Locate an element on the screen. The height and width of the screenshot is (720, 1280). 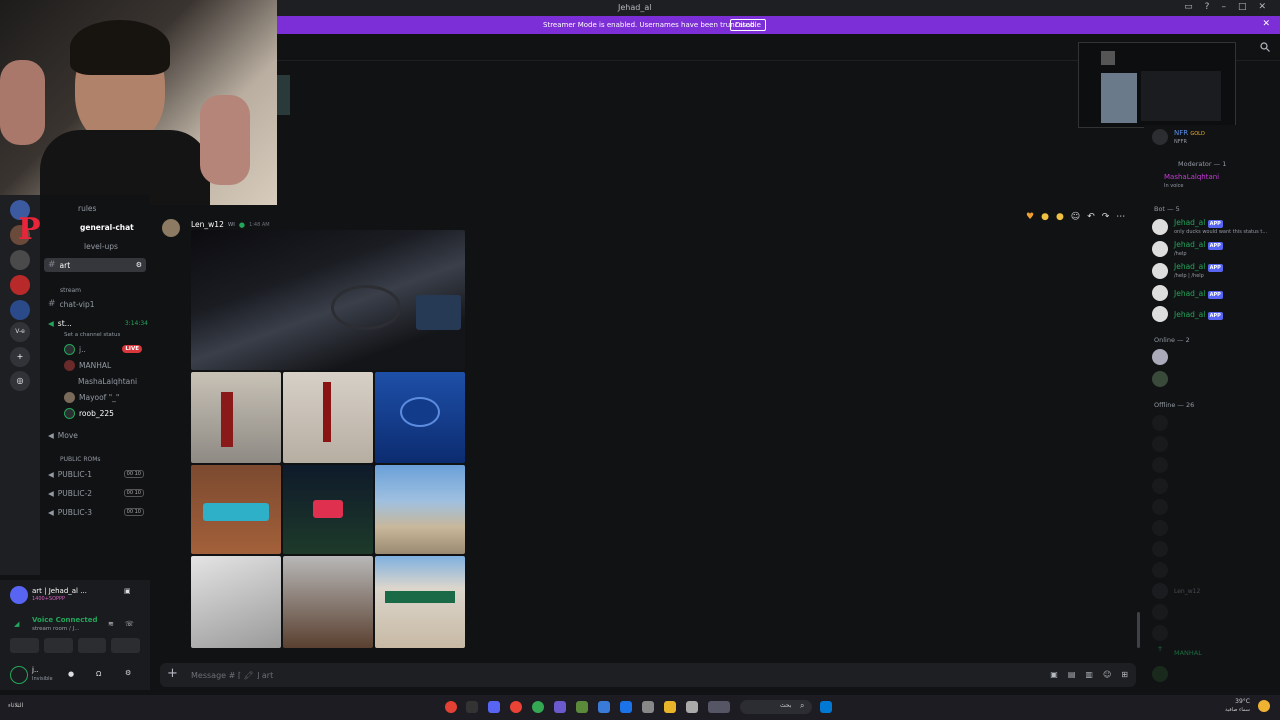
reply-icon: ↶ is located at coordinates (1091, 217).